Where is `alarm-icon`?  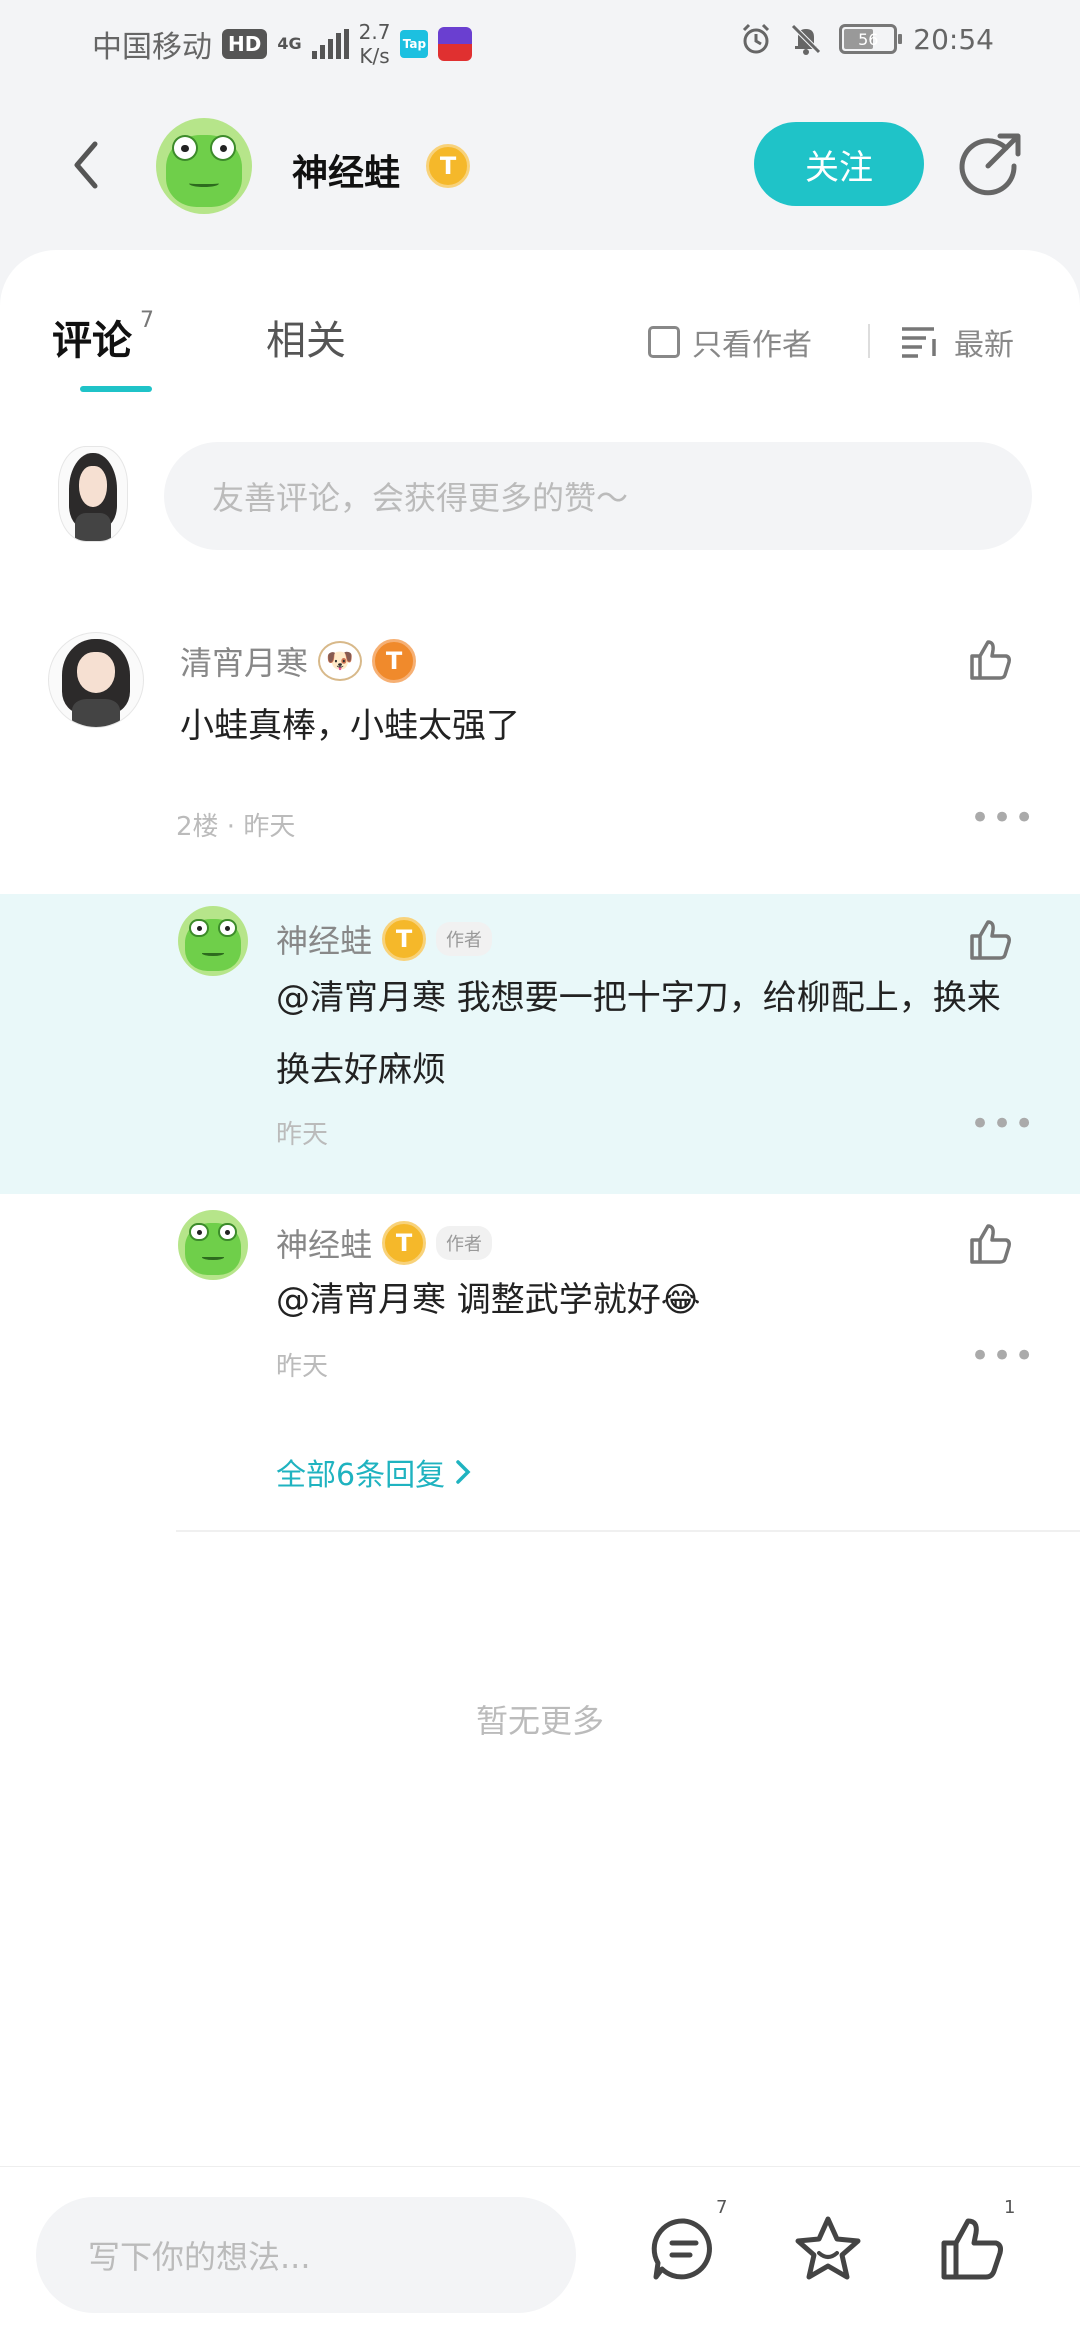
alarm-icon is located at coordinates (756, 38).